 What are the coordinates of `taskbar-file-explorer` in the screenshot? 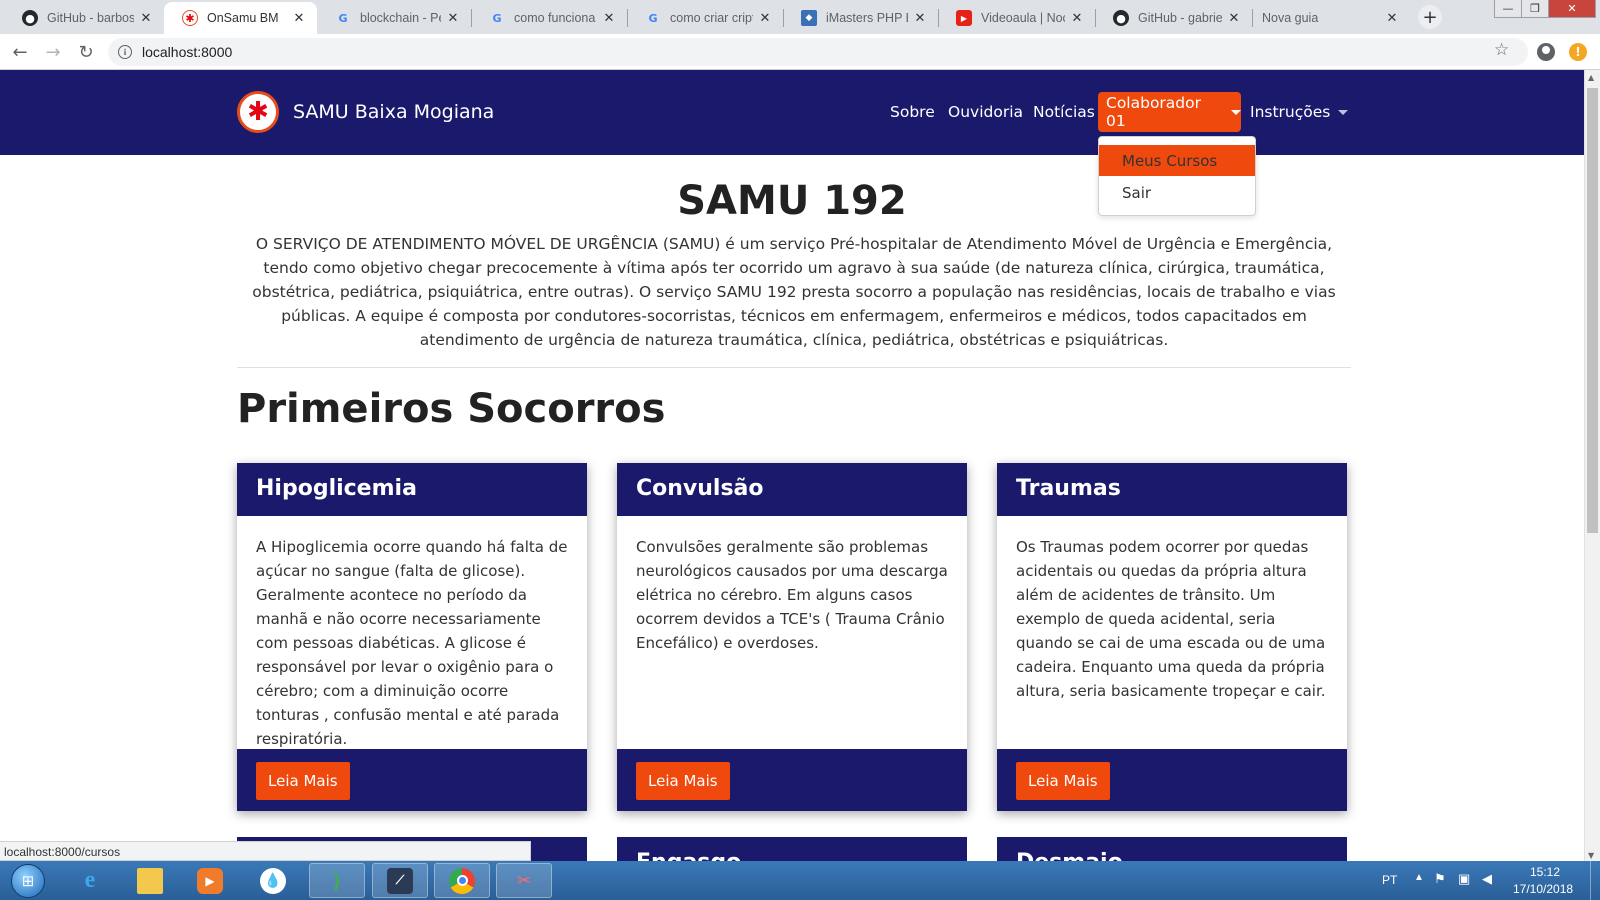 It's located at (150, 880).